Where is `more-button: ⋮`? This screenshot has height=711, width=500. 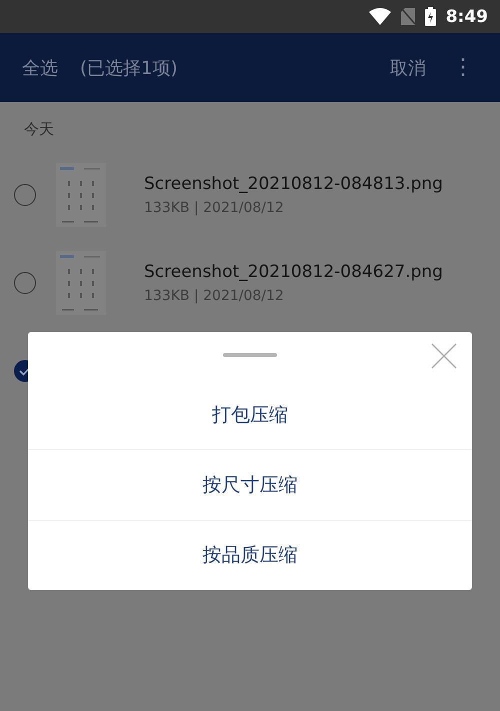
more-button: ⋮ is located at coordinates (463, 67).